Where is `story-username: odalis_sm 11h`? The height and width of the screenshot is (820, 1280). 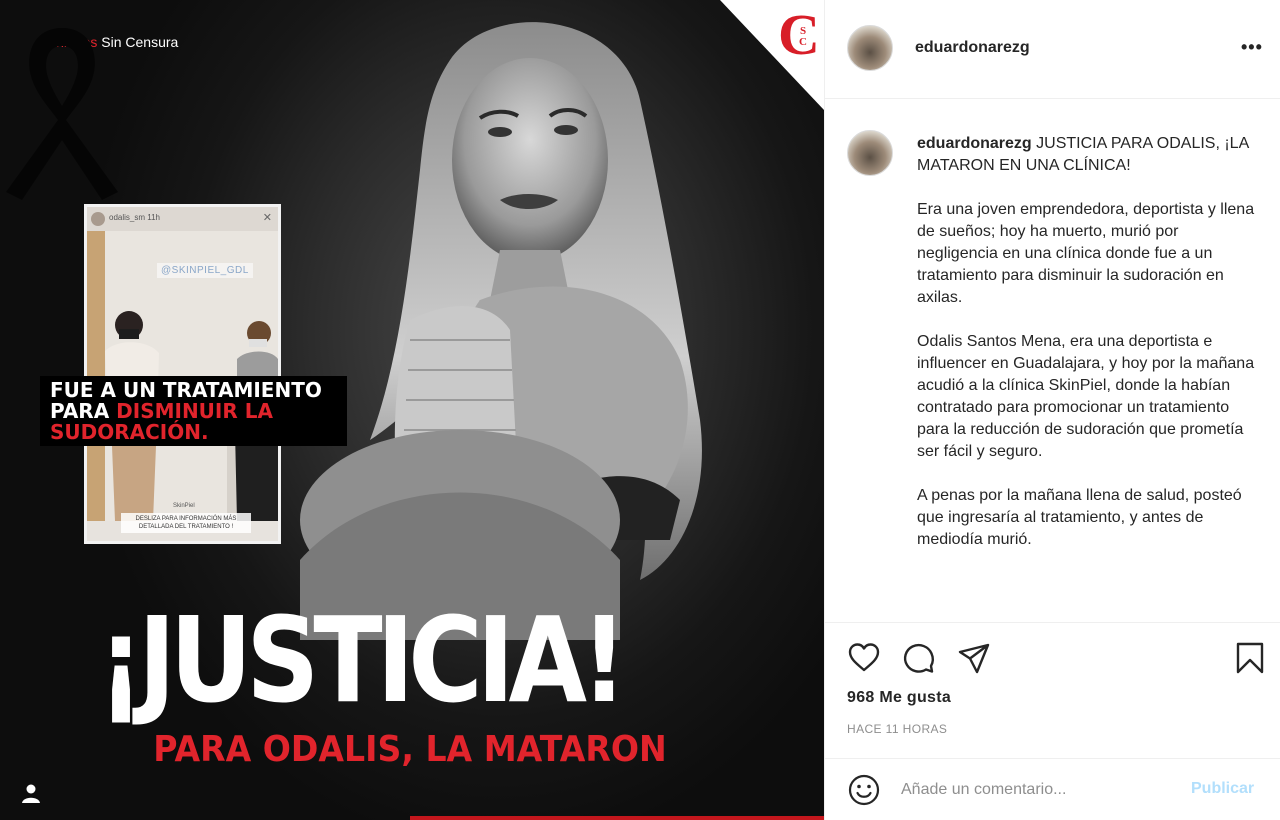 story-username: odalis_sm 11h is located at coordinates (134, 217).